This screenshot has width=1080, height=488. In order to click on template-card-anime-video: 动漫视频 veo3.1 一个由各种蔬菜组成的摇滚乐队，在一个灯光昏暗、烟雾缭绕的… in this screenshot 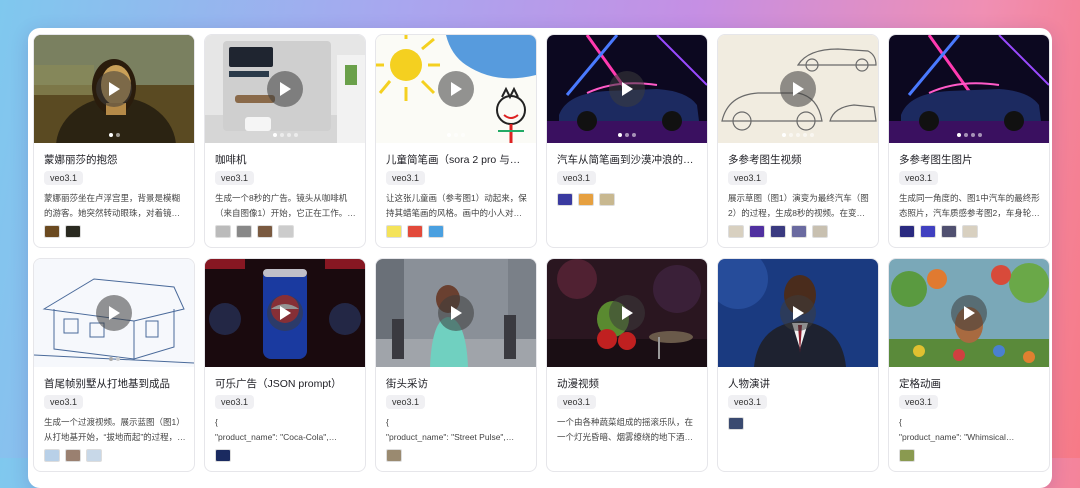, I will do `click(627, 365)`.